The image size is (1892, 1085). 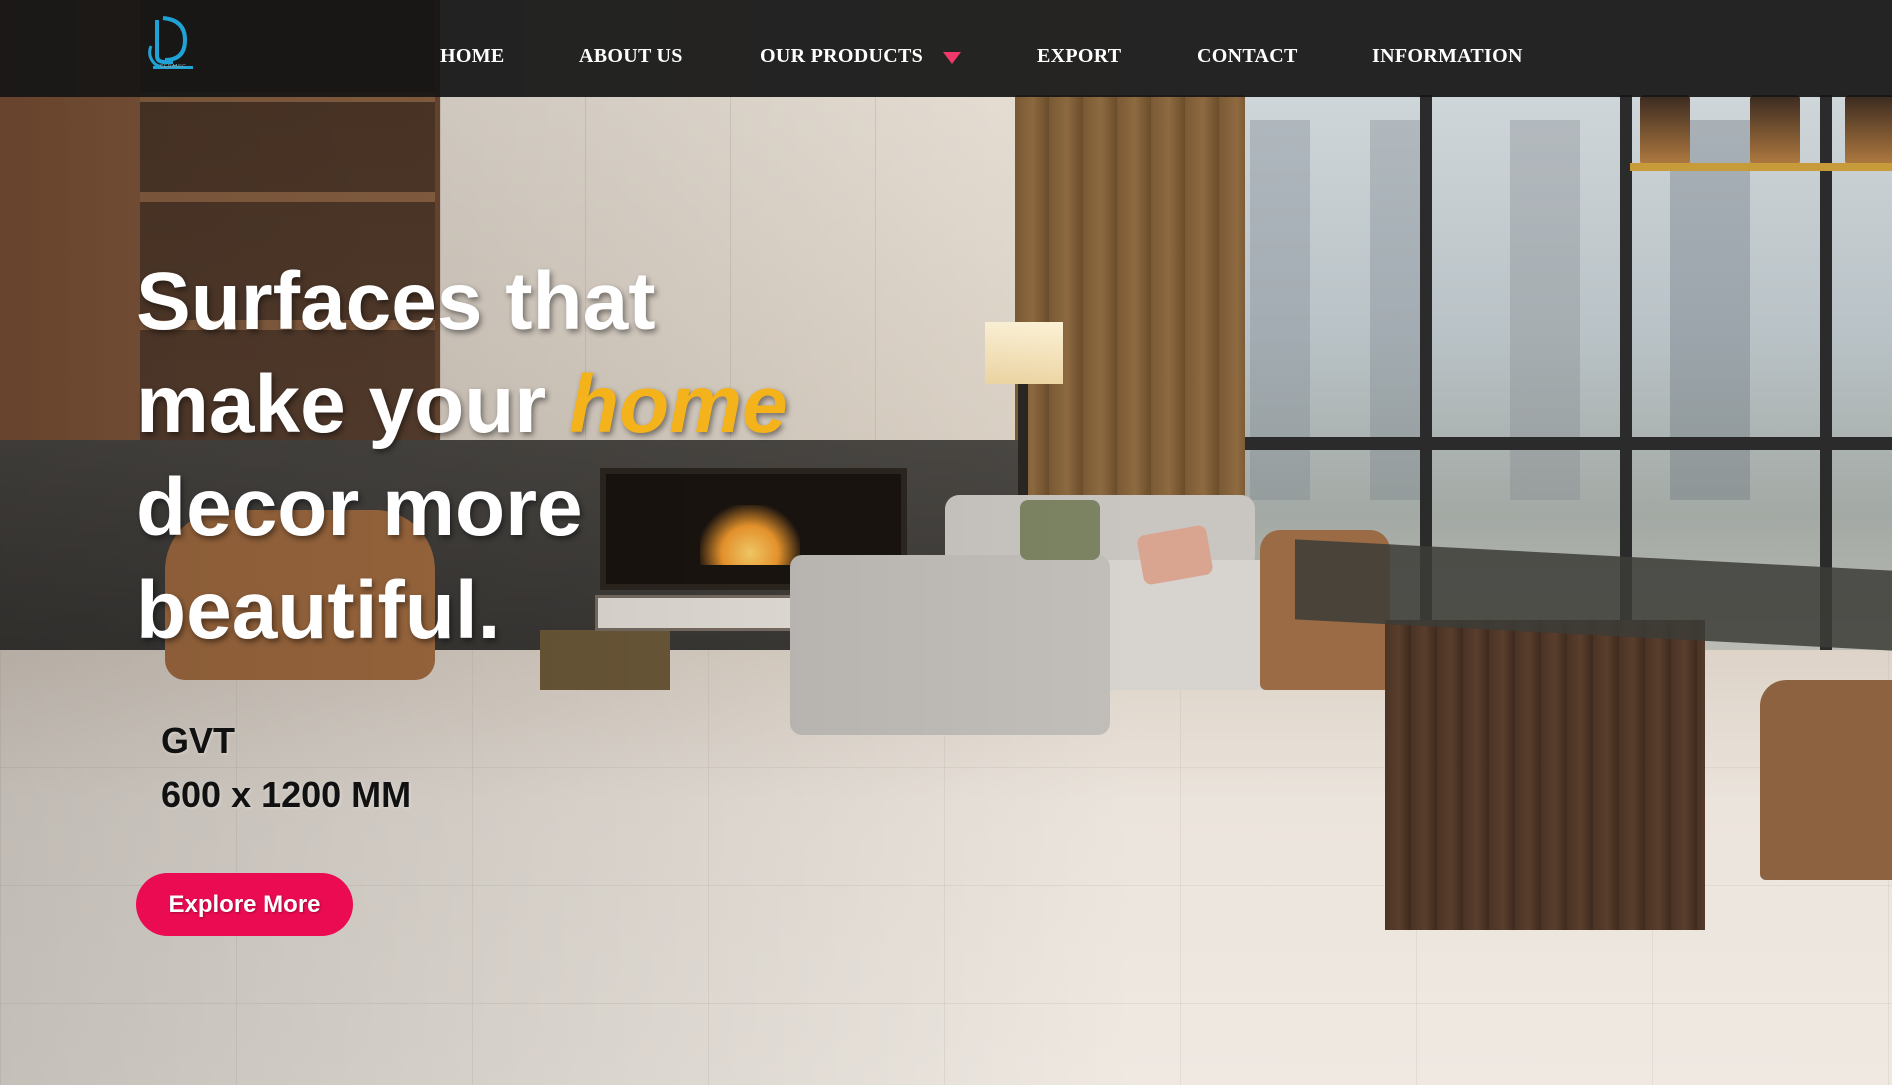 I want to click on hero-headline-line4: beautiful., so click(x=318, y=610).